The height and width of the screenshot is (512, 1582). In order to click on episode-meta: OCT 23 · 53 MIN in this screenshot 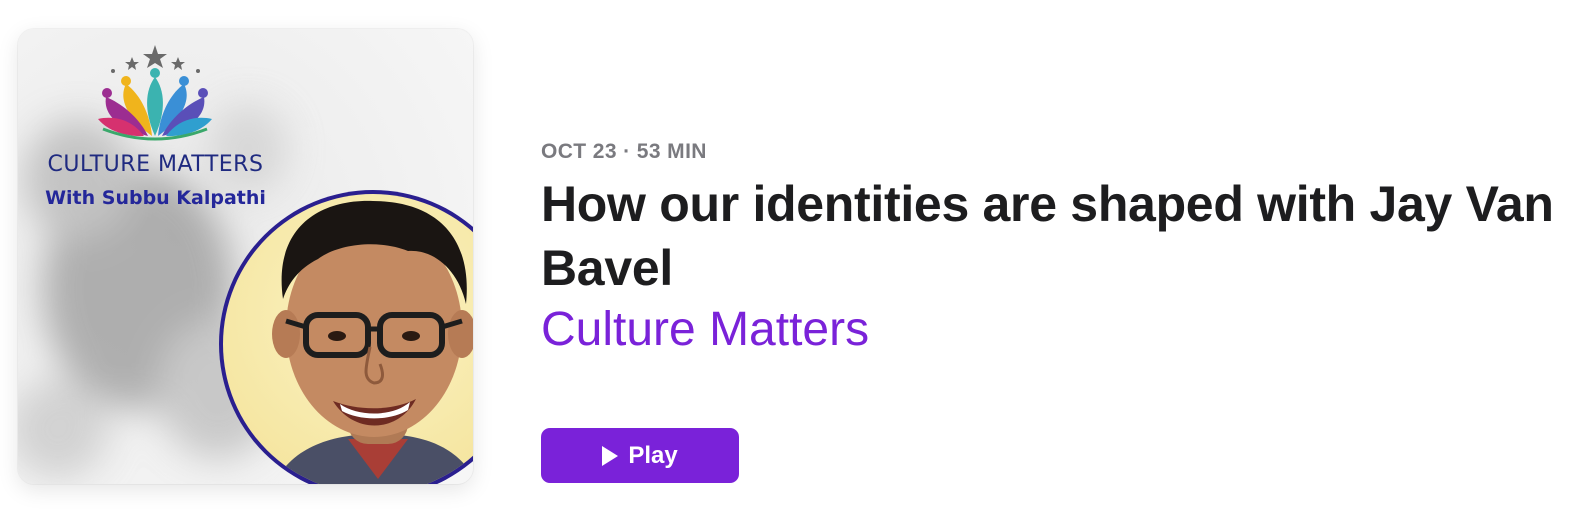, I will do `click(624, 151)`.